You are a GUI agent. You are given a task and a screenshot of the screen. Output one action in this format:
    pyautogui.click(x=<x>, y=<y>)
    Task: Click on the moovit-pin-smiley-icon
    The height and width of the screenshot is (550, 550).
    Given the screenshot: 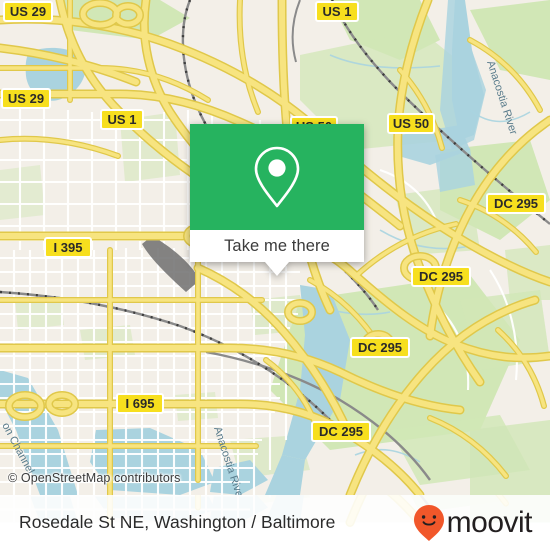 What is the action you would take?
    pyautogui.click(x=428, y=522)
    